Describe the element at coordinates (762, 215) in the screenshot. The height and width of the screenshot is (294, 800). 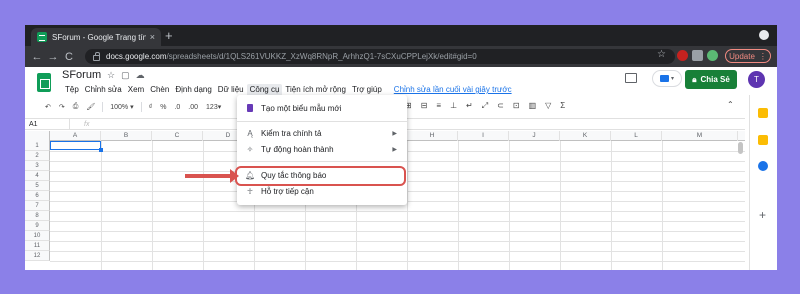
I see `add-addon-icon: +` at that location.